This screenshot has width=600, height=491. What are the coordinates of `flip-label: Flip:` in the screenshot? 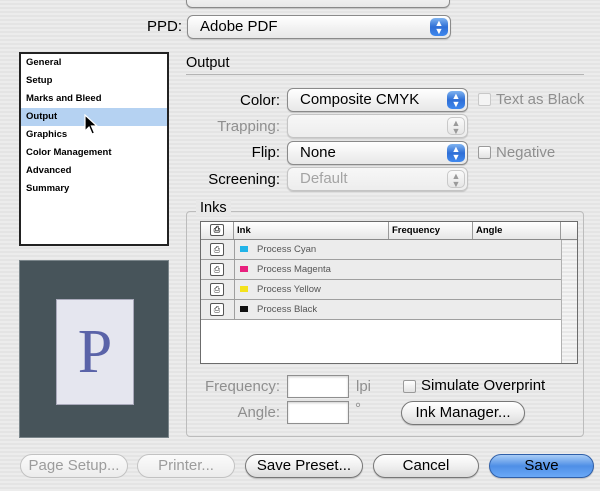 It's located at (265, 152).